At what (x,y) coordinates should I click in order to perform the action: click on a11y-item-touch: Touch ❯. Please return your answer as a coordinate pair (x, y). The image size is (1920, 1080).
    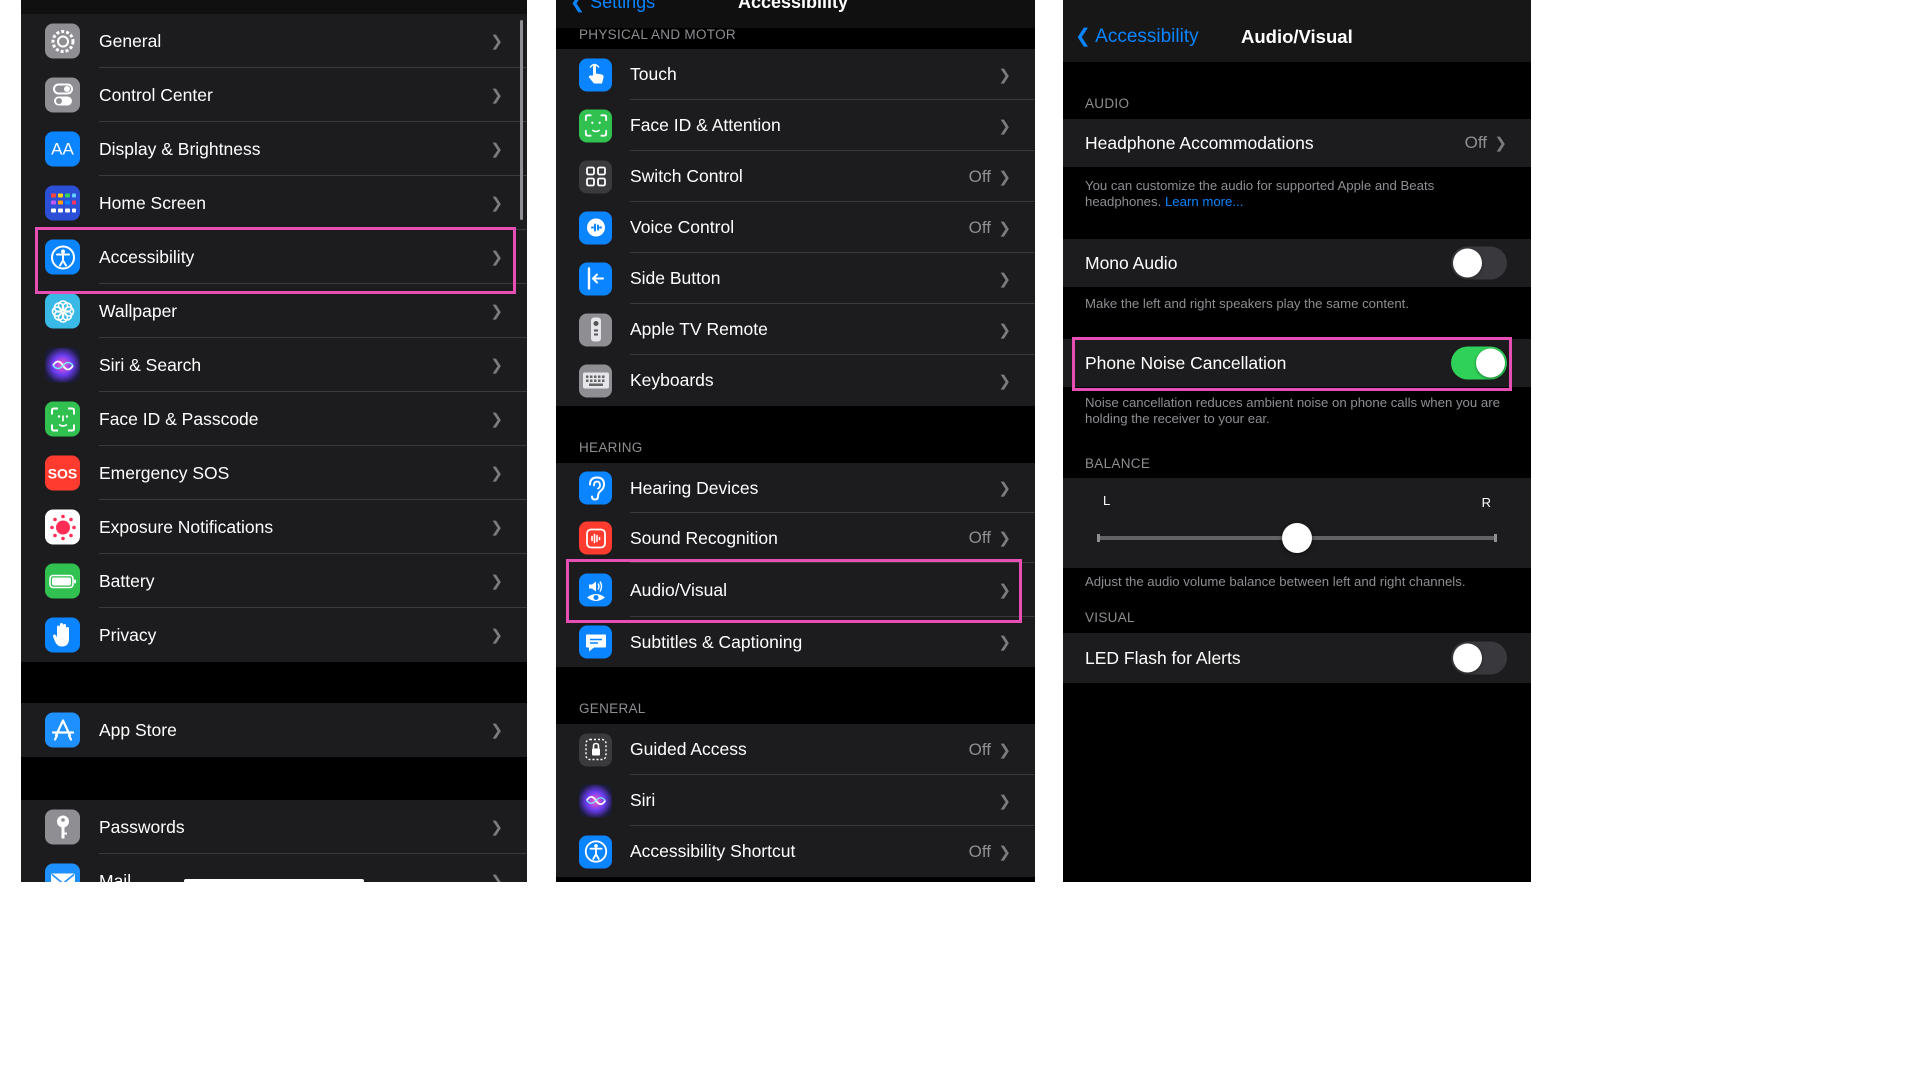
    Looking at the image, I should click on (795, 74).